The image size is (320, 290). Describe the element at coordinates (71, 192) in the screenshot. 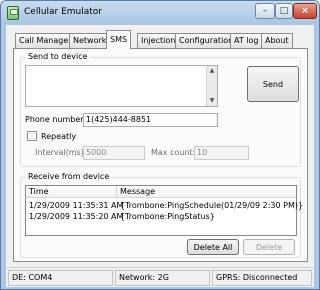

I see `column-header-time: Time` at that location.